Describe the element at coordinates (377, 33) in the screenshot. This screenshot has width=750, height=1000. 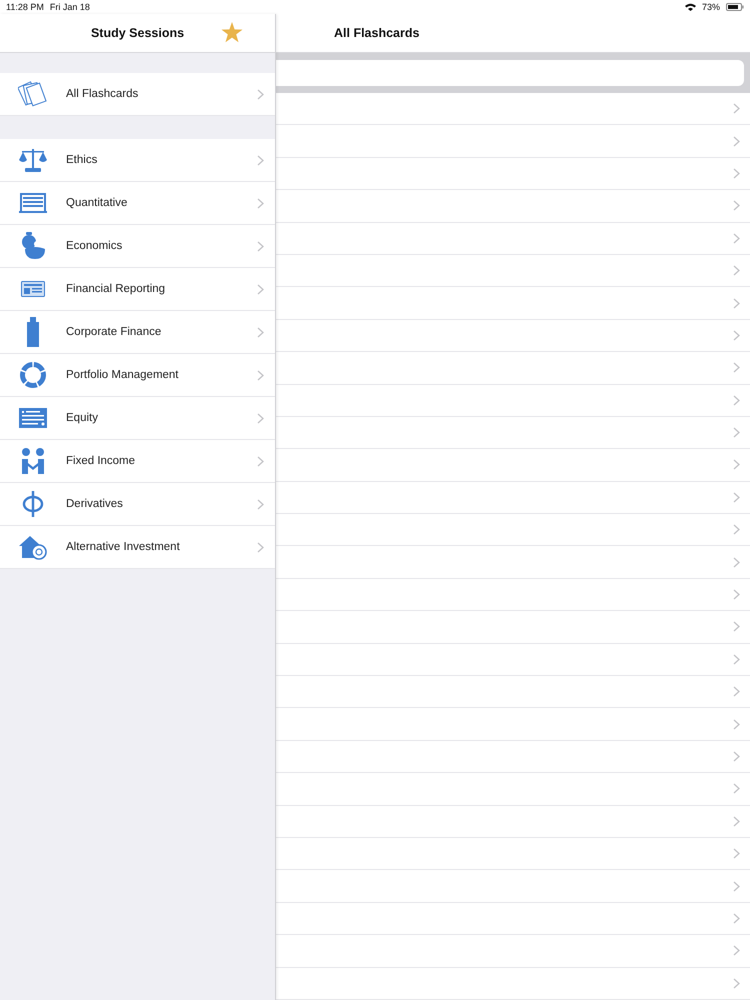
I see `detail-title: All Flashcards` at that location.